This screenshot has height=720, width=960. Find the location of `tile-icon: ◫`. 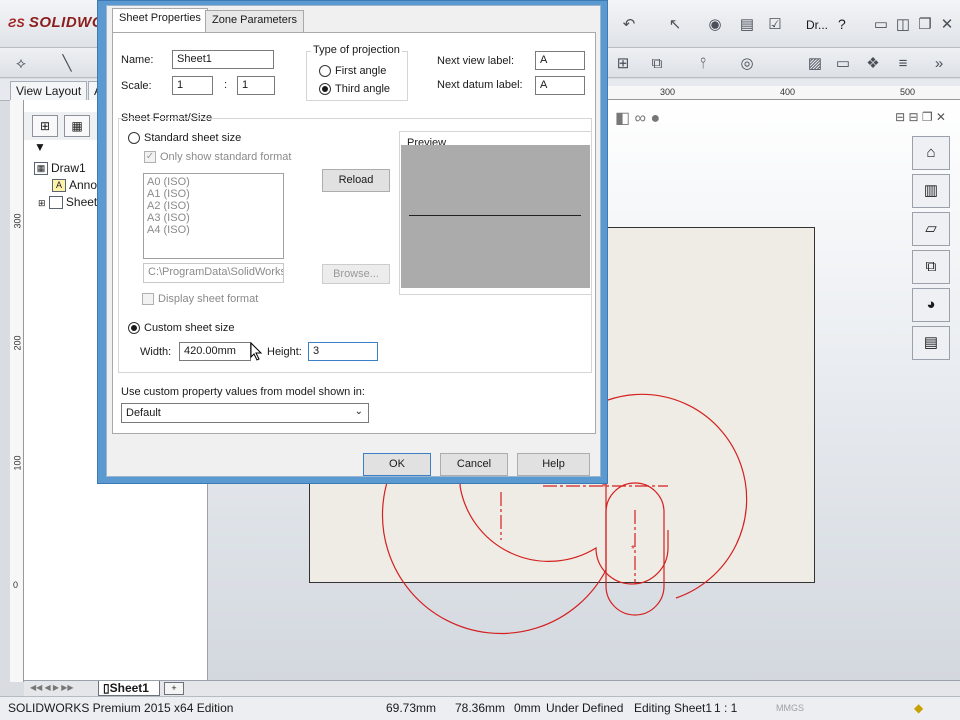

tile-icon: ◫ is located at coordinates (903, 24).